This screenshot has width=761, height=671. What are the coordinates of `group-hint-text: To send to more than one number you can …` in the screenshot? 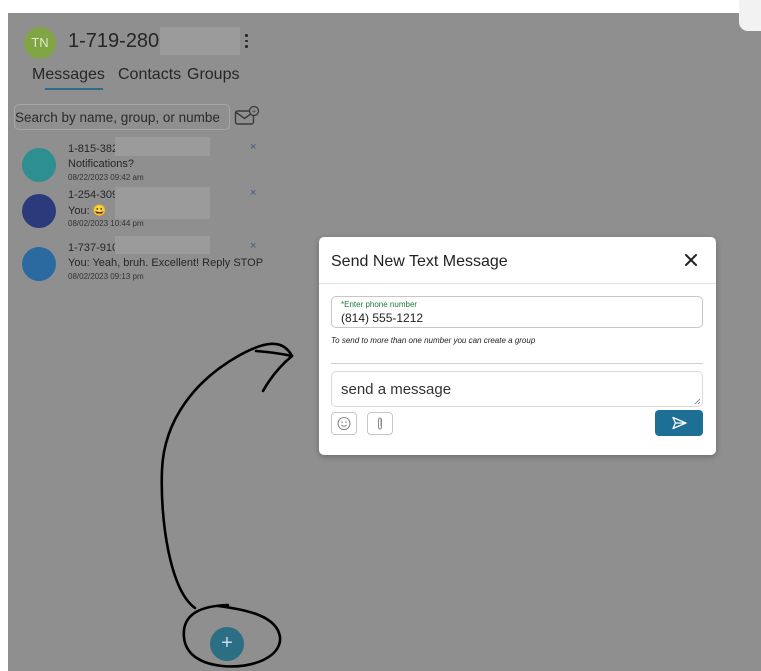 It's located at (433, 340).